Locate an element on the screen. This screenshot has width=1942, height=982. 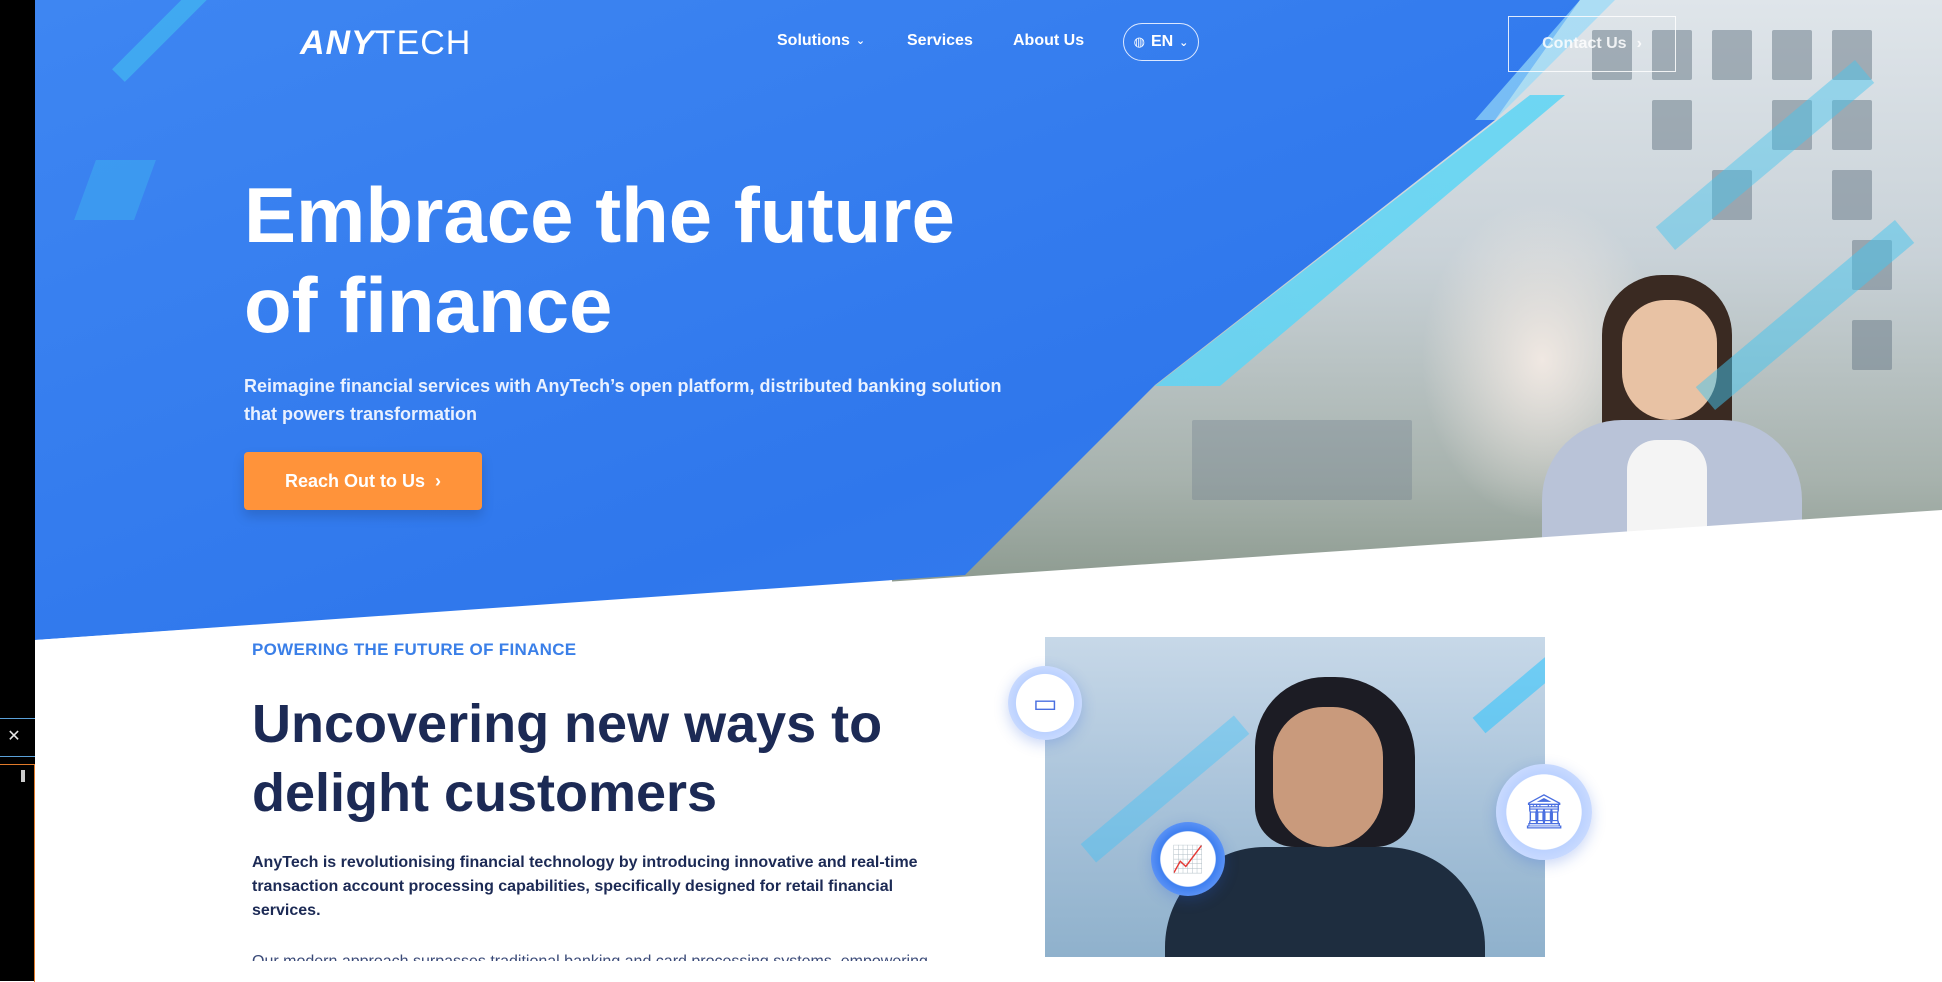
chart-badge: 📈 is located at coordinates (1188, 859).